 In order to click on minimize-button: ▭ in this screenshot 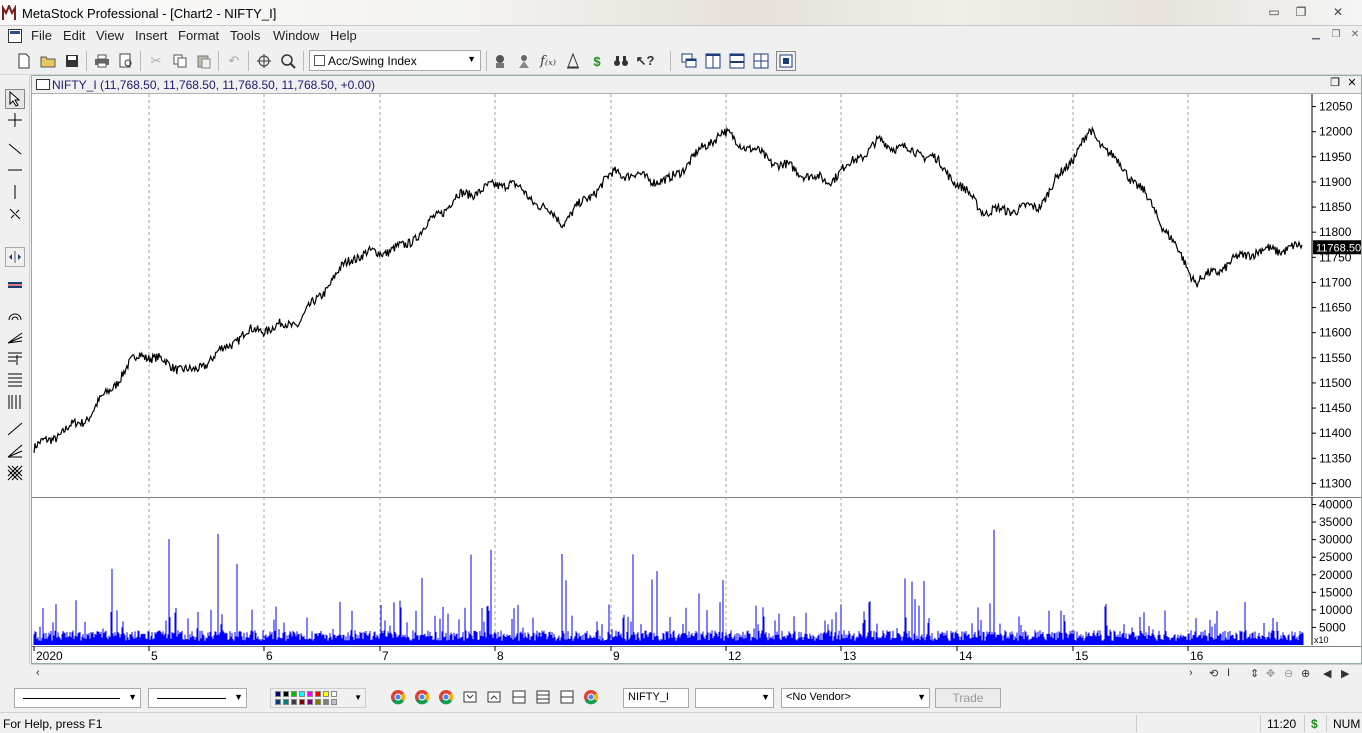, I will do `click(1274, 12)`.